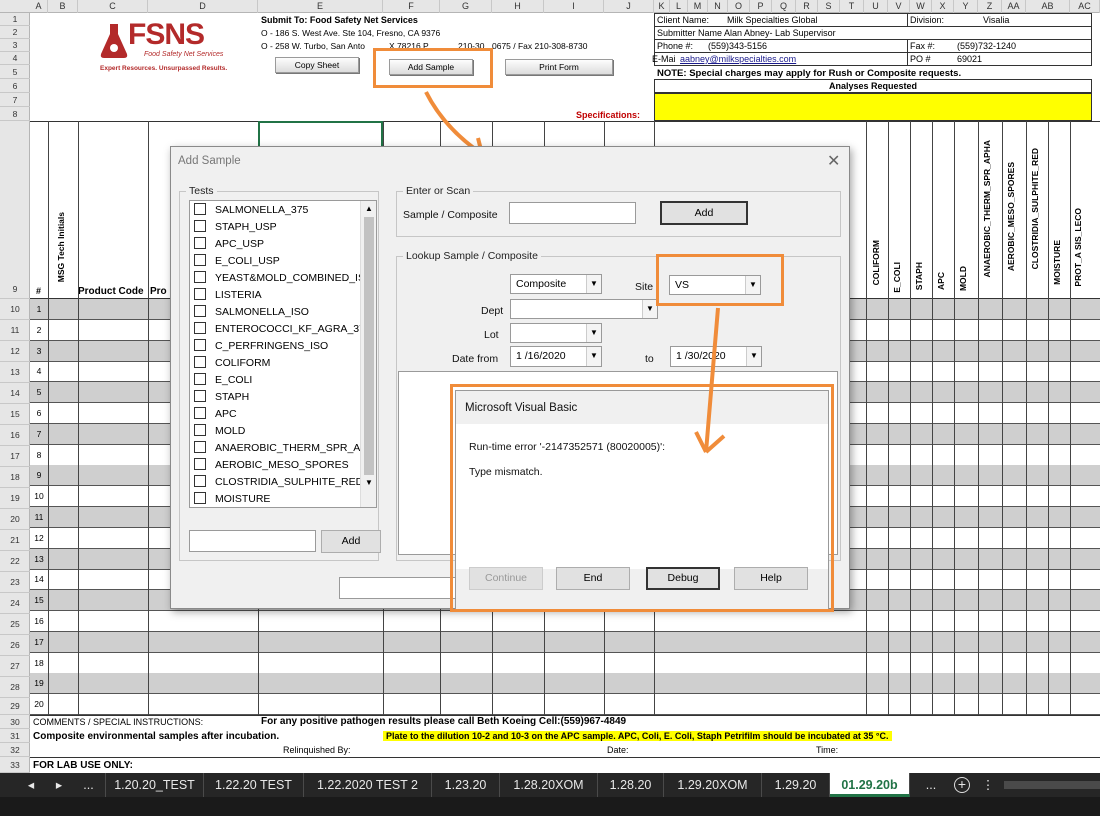 Image resolution: width=1100 pixels, height=816 pixels. I want to click on test-item: STAPH, so click(276, 397).